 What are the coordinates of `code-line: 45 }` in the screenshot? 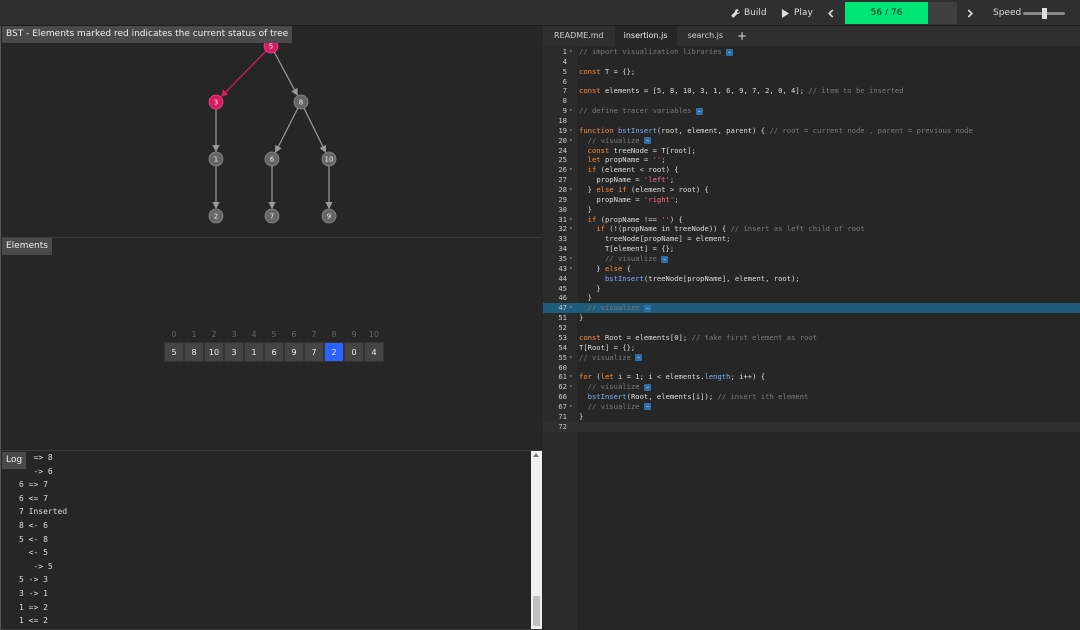 It's located at (811, 289).